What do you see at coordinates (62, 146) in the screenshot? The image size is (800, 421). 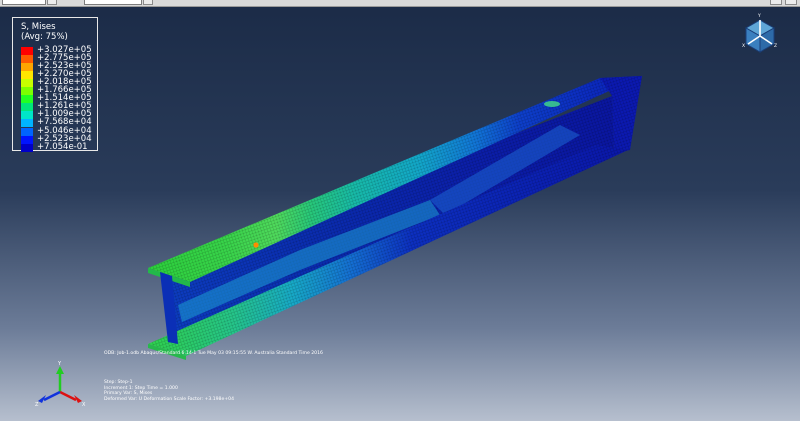 I see `legend-value: +7.054e-01` at bounding box center [62, 146].